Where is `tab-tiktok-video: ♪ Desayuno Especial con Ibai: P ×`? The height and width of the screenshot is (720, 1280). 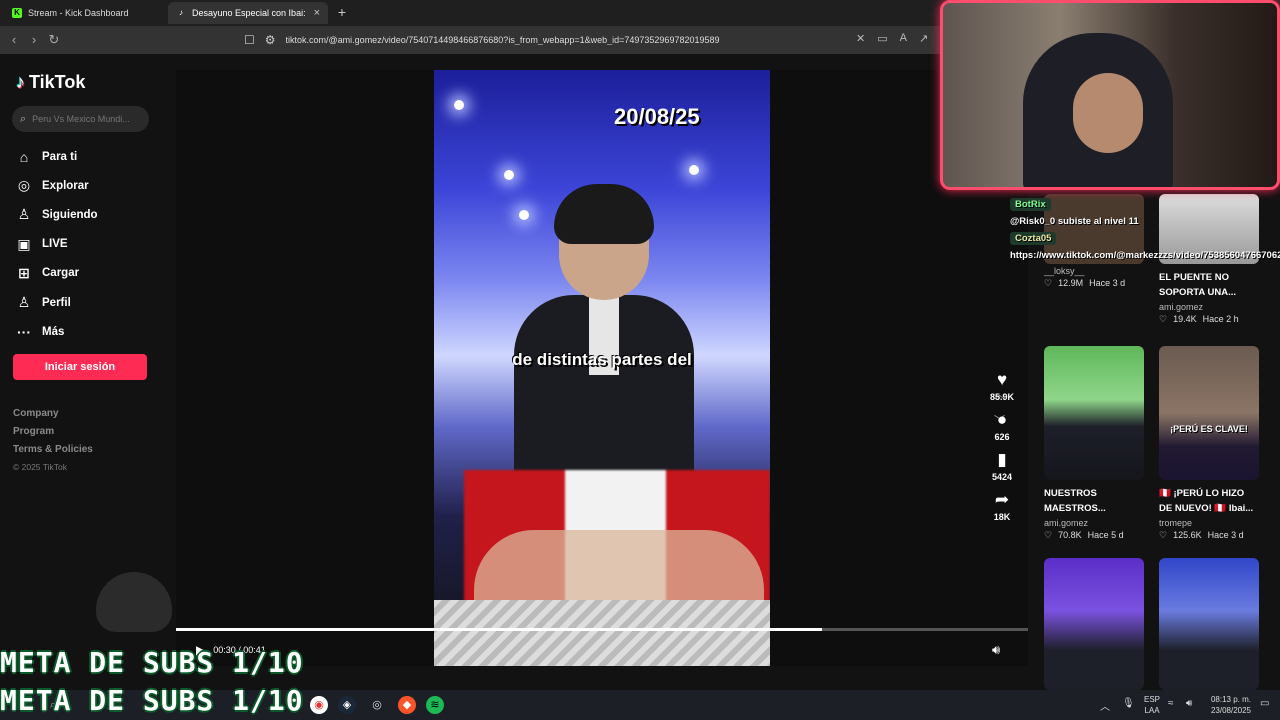
tab-tiktok-video: ♪ Desayuno Especial con Ibai: P × is located at coordinates (248, 13).